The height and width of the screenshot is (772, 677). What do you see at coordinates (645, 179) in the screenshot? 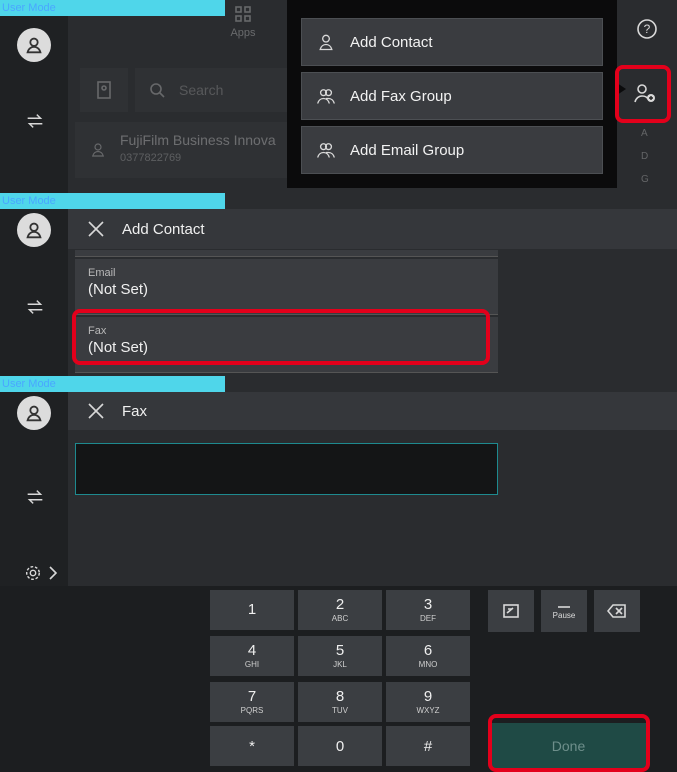
I see `index-letter: G` at bounding box center [645, 179].